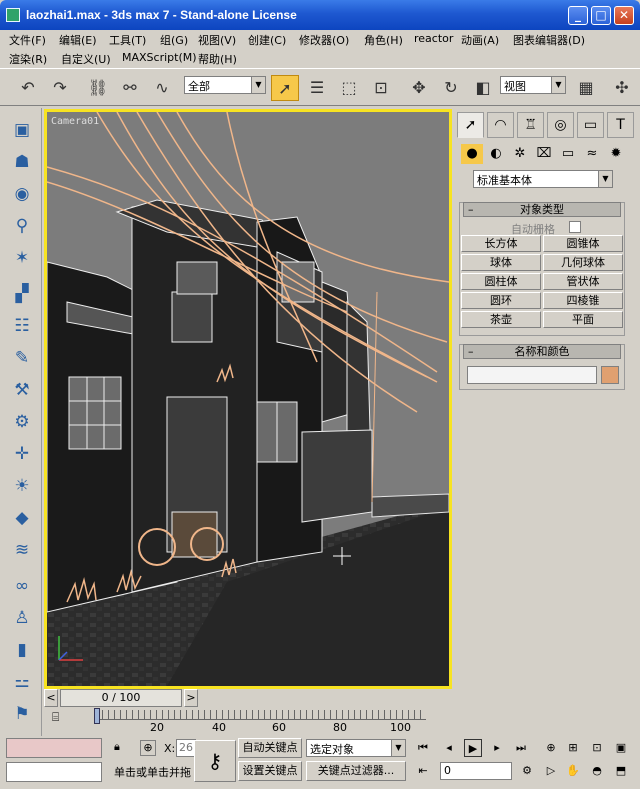 Image resolution: width=640 pixels, height=789 pixels. Describe the element at coordinates (568, 154) in the screenshot. I see `helpers-icon: ▭` at that location.